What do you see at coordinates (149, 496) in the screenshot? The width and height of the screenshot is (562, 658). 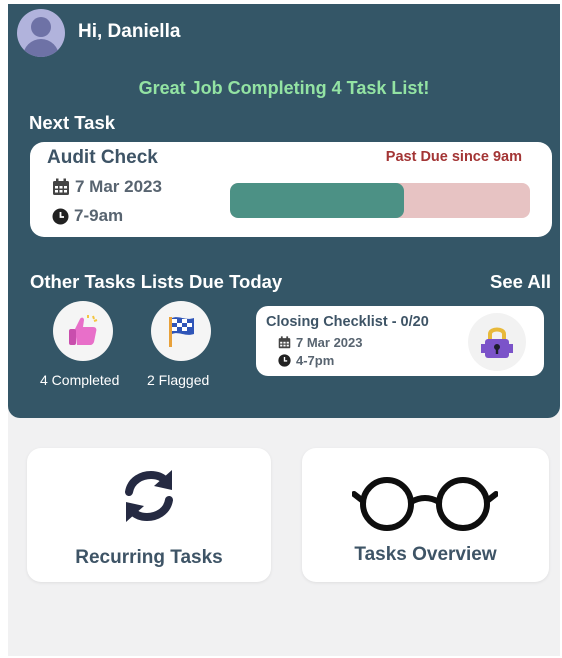 I see `refresh-arrows-icon` at bounding box center [149, 496].